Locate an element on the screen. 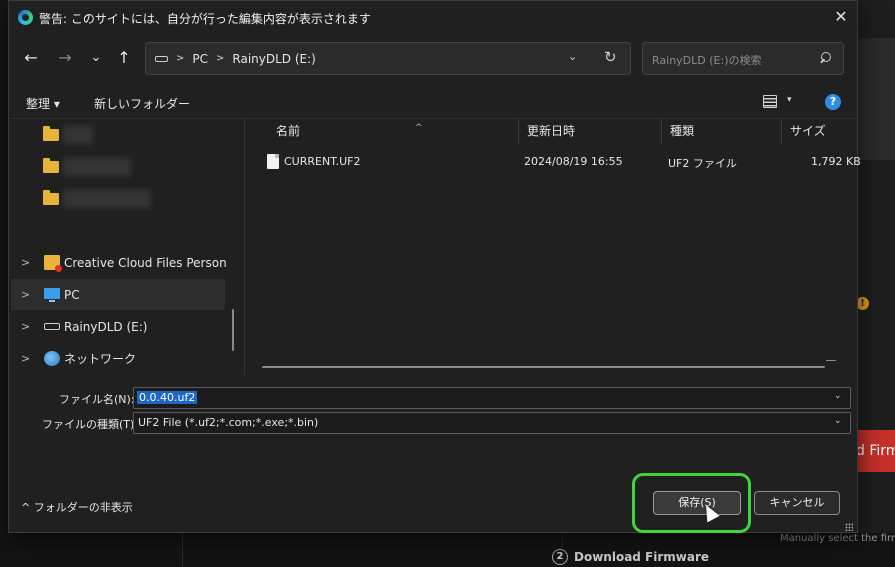 Image resolution: width=895 pixels, height=567 pixels. recent-locations-chevron-icon: ⌄ is located at coordinates (96, 58).